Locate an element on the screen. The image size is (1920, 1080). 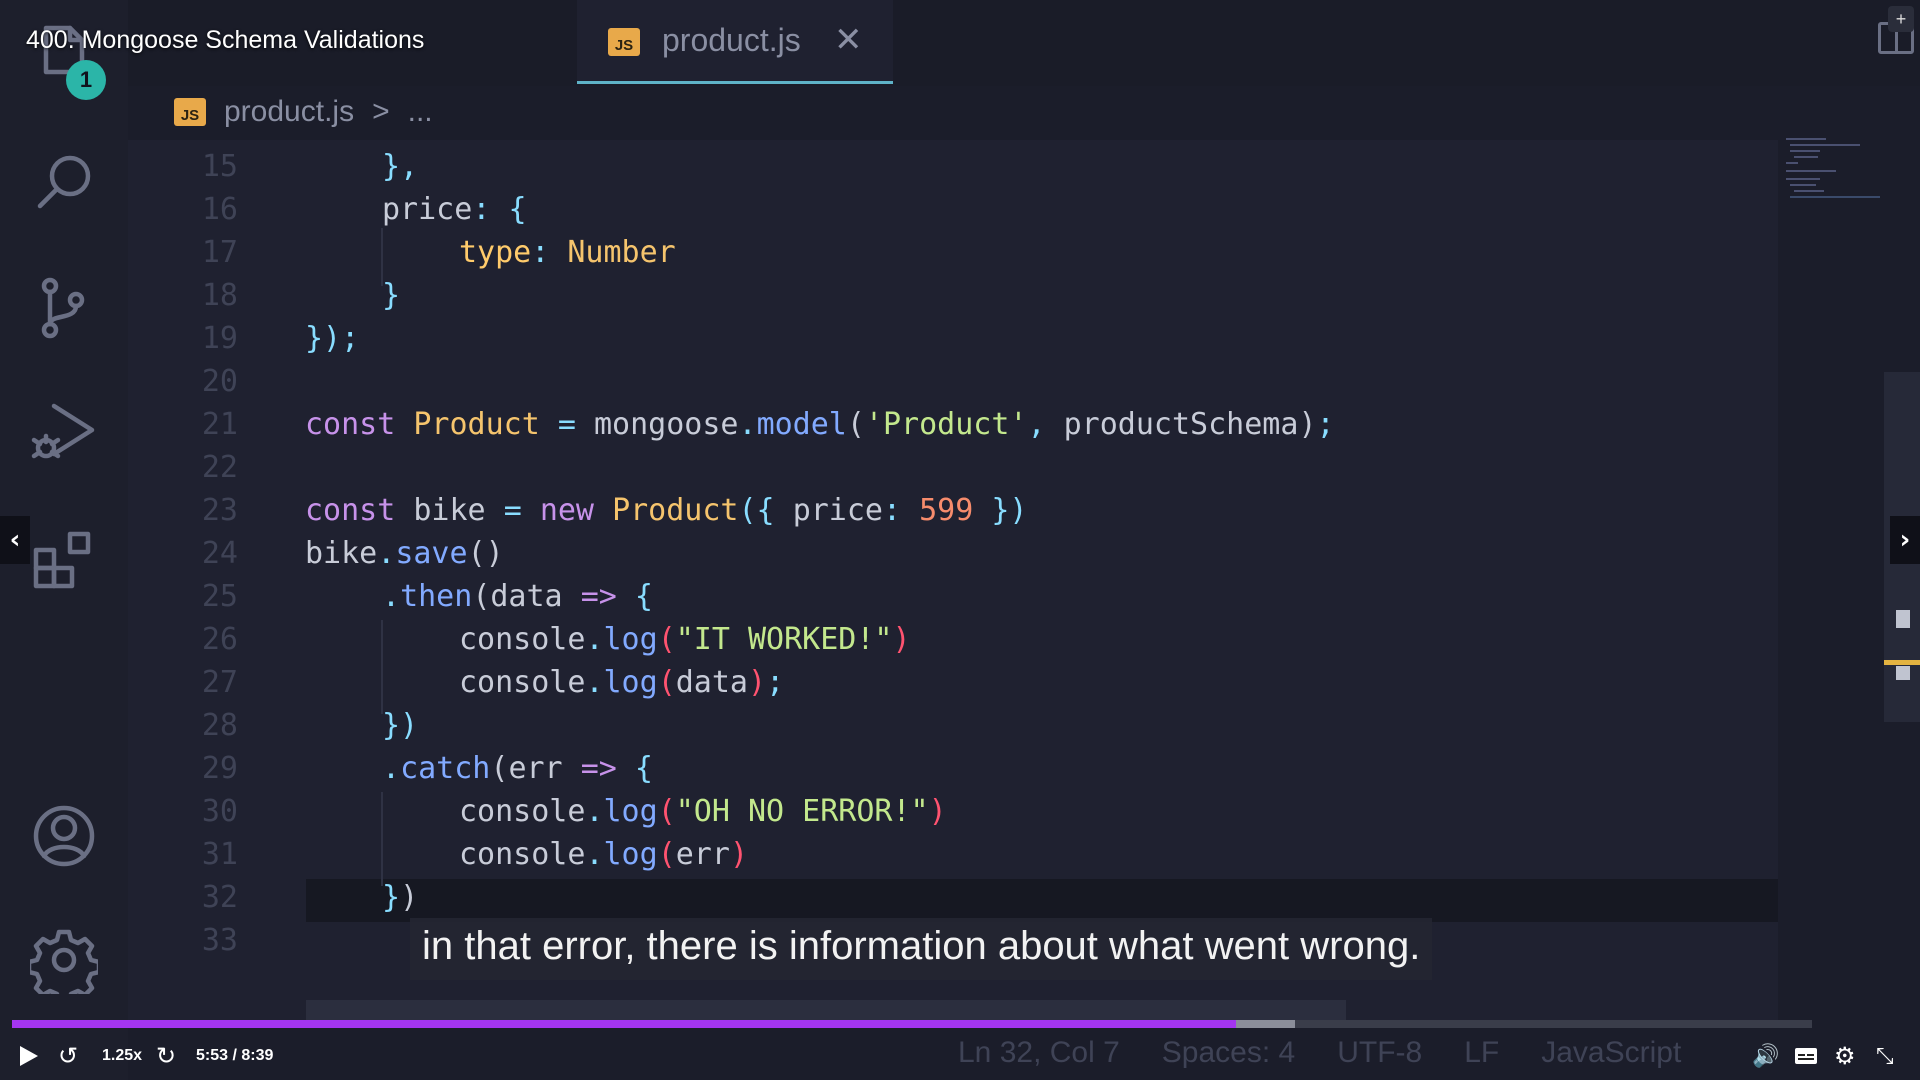
line-number: 26 is located at coordinates (219, 639).